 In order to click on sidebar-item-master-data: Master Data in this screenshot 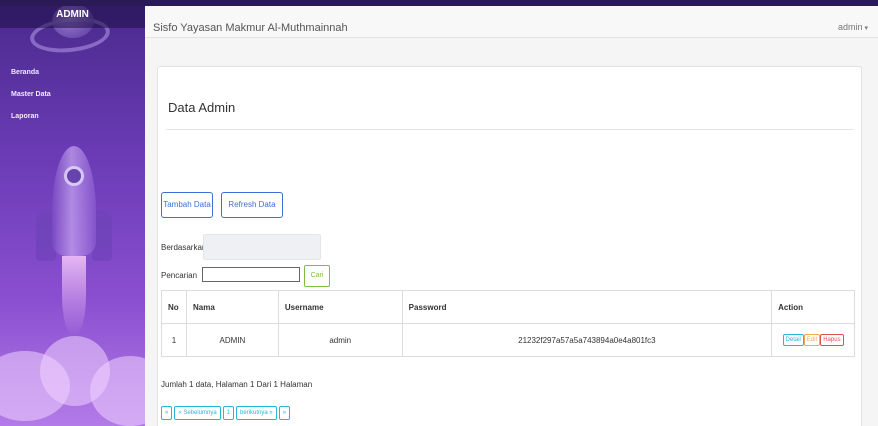, I will do `click(72, 95)`.